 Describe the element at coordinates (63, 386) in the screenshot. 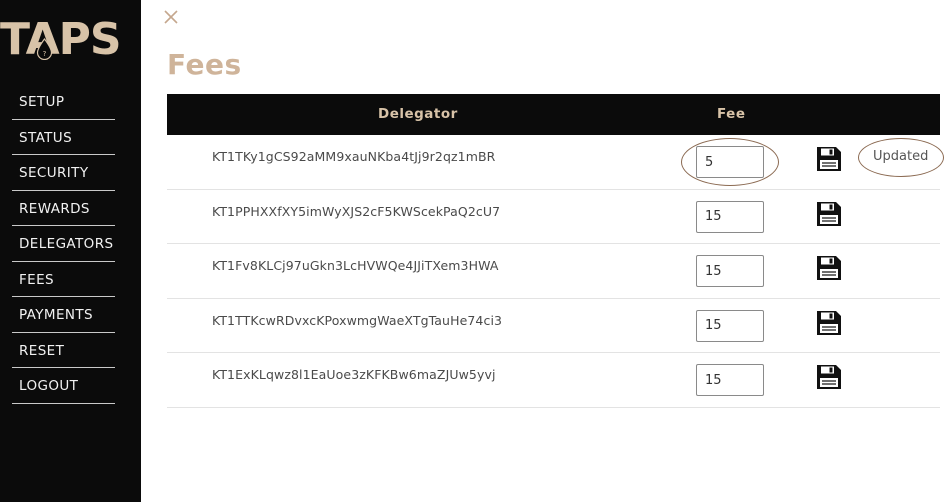

I see `sidebar-item-logout: LOGOUT` at that location.